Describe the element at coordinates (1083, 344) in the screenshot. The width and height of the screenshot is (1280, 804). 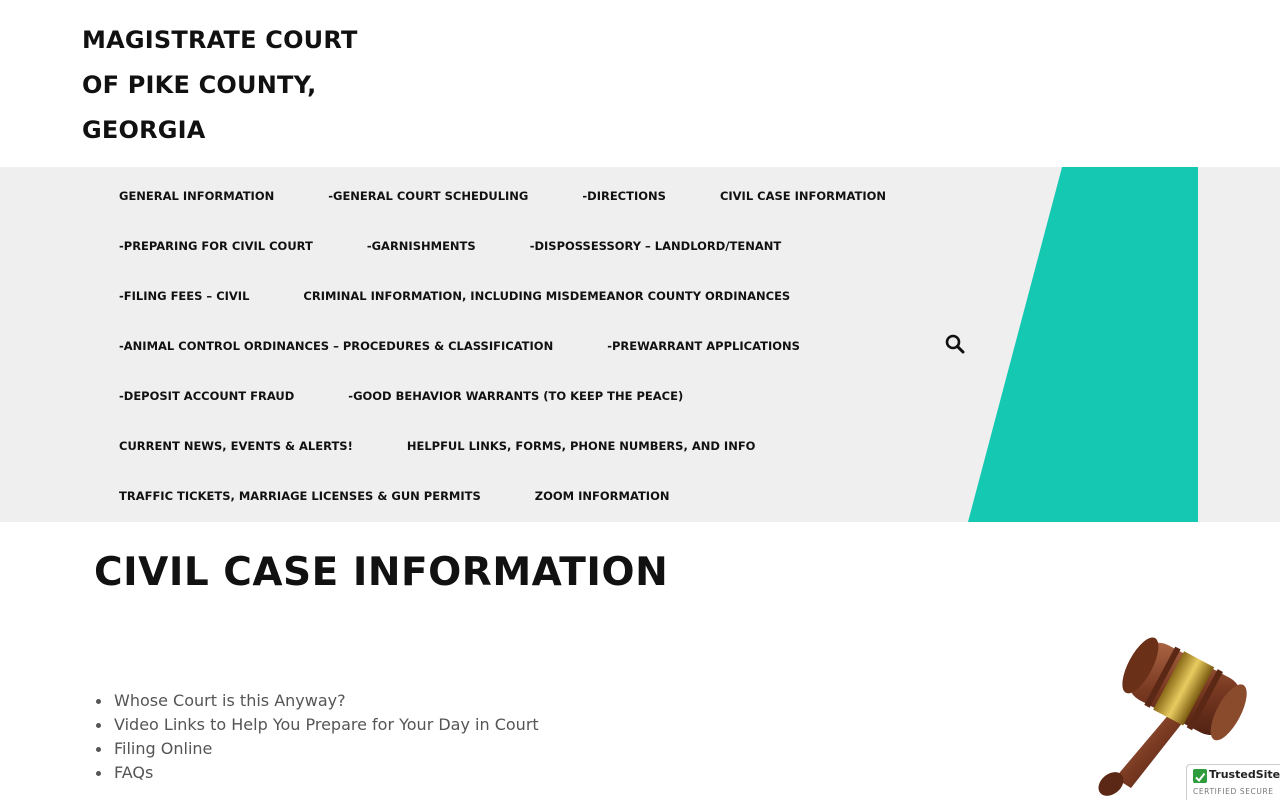
I see `nav-accent-shape` at that location.